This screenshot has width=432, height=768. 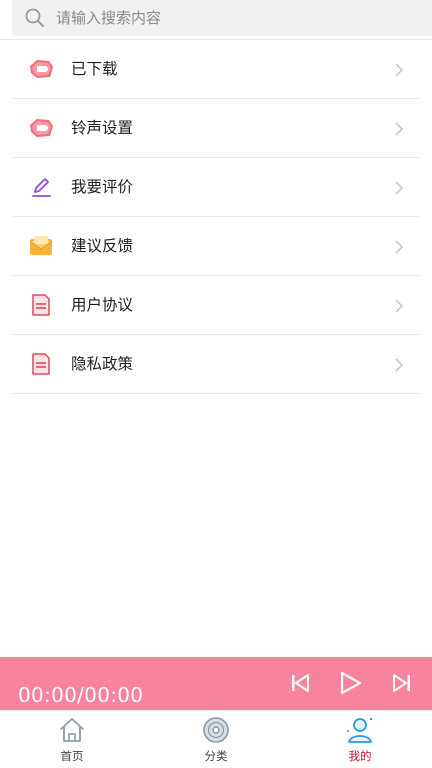 What do you see at coordinates (102, 128) in the screenshot?
I see `menu-item-label: 铃声设置` at bounding box center [102, 128].